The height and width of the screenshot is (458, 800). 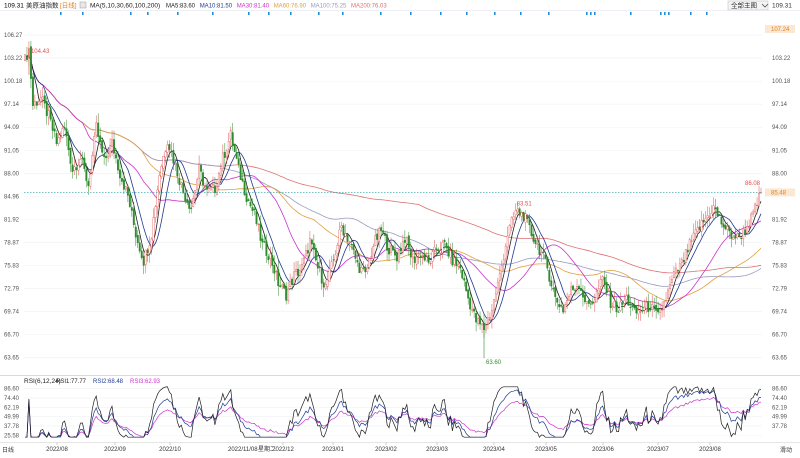 I want to click on crosshair-weekday-text: 星期二, so click(x=267, y=449).